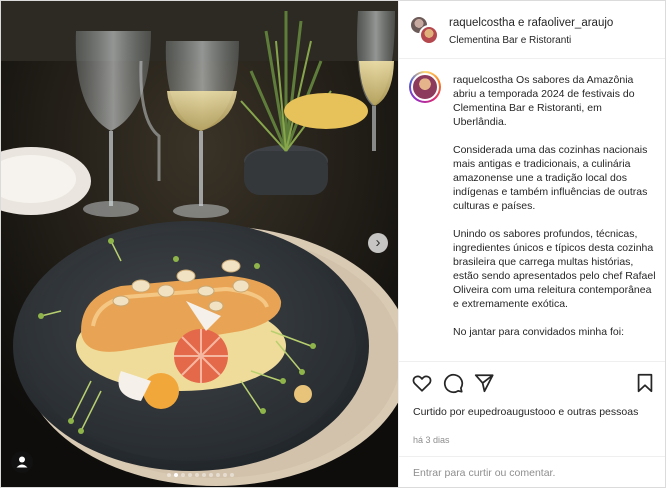  I want to click on share-icon, so click(484, 383).